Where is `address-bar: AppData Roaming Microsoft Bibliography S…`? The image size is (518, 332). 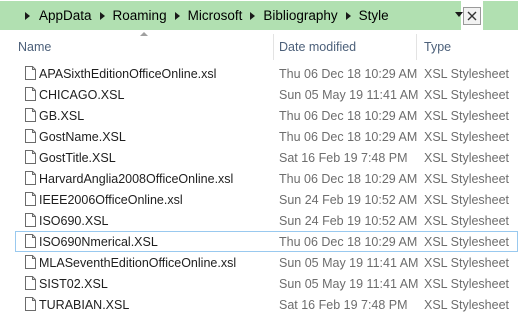
address-bar: AppData Roaming Microsoft Bibliography S… is located at coordinates (259, 15).